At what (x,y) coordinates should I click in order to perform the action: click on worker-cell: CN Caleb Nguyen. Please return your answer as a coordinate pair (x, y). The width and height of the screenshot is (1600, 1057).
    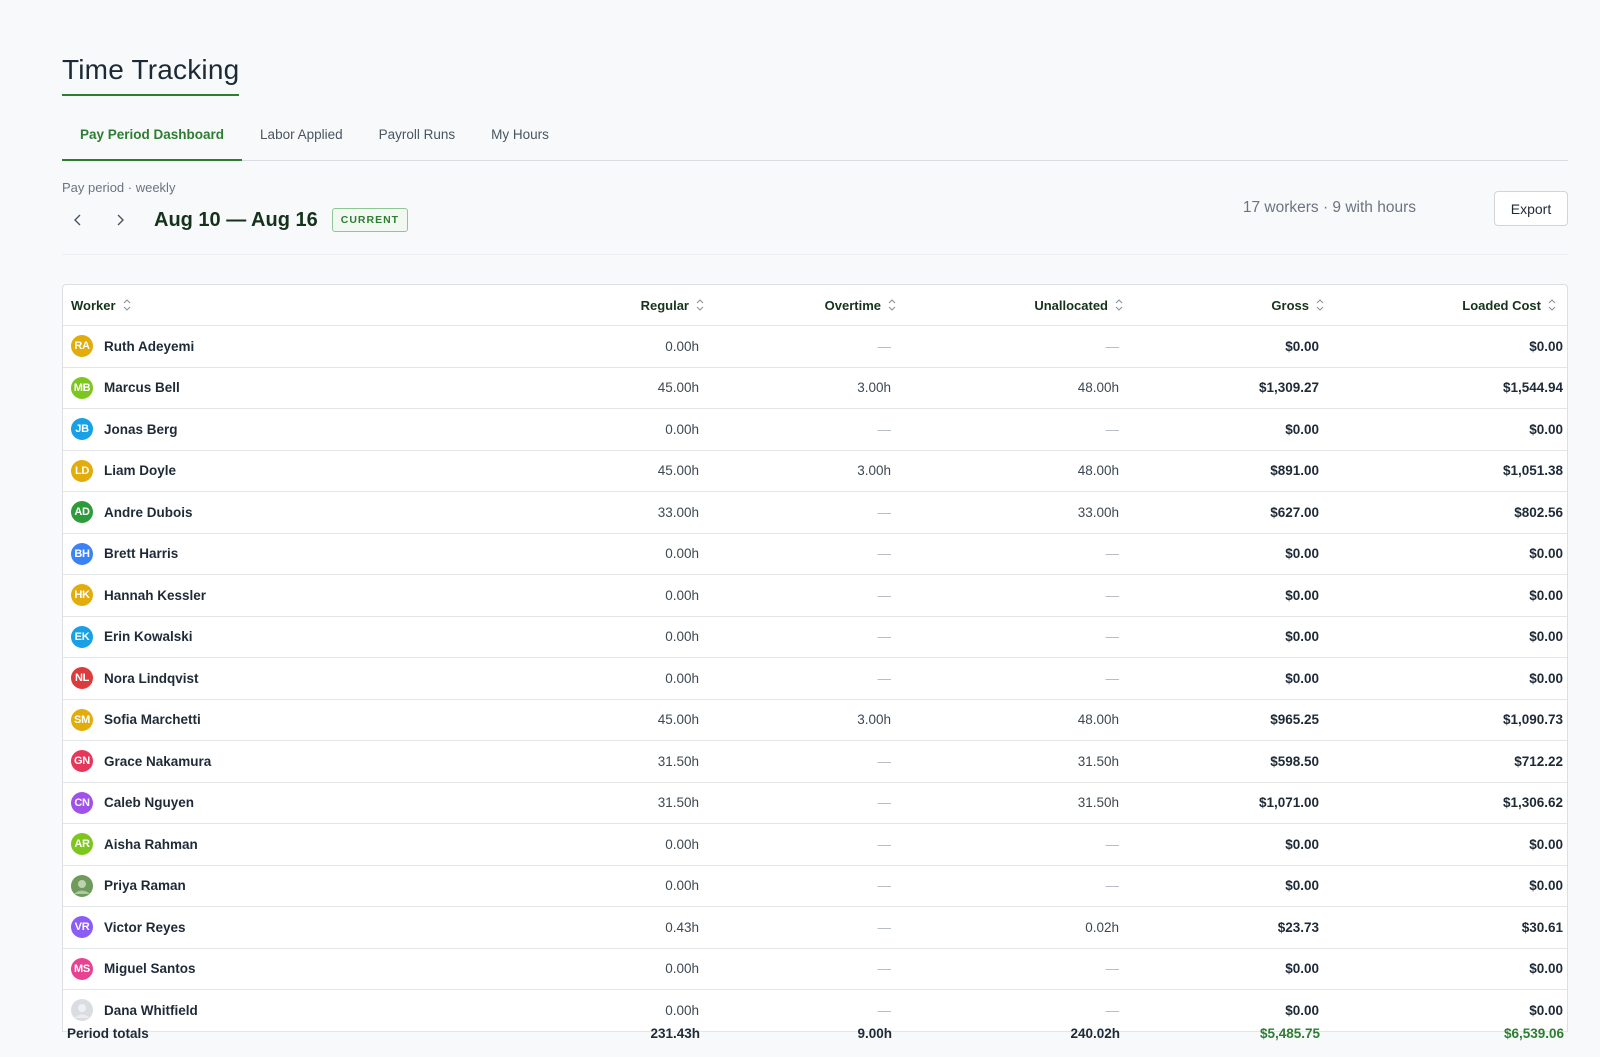
    Looking at the image, I should click on (132, 803).